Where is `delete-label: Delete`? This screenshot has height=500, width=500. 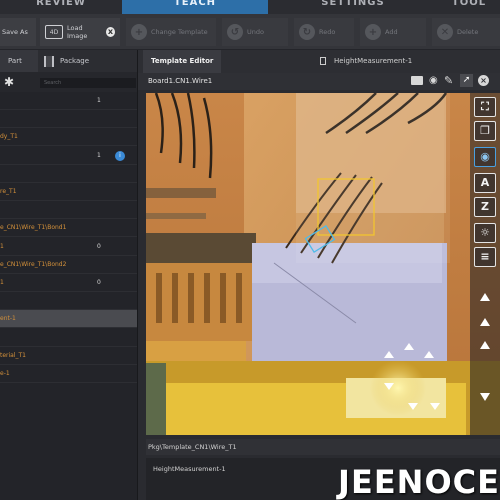
delete-label: Delete is located at coordinates (468, 32).